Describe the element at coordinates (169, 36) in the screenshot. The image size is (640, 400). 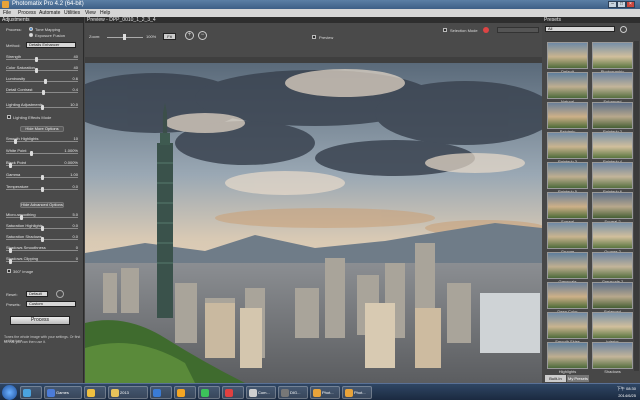
I see `fit-button: Fit` at that location.